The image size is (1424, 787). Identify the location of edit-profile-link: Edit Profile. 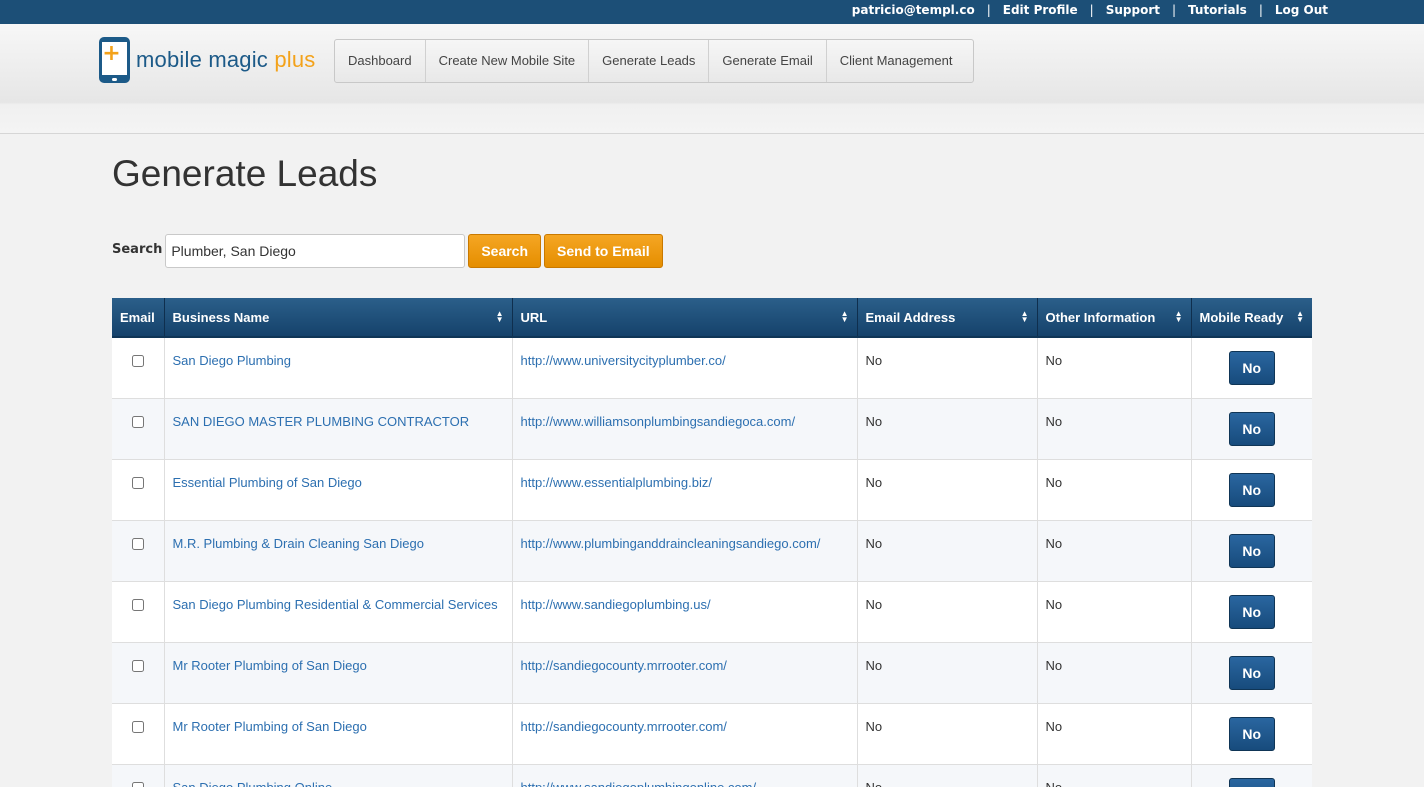
(1040, 10).